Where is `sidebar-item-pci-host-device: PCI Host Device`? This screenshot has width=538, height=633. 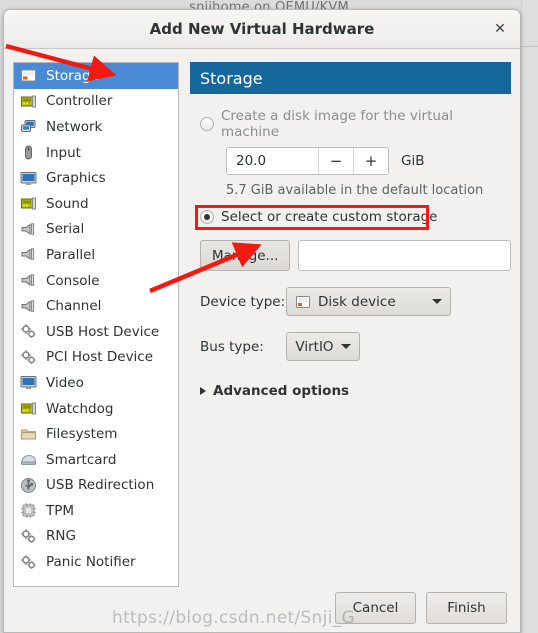 sidebar-item-pci-host-device: PCI Host Device is located at coordinates (96, 358).